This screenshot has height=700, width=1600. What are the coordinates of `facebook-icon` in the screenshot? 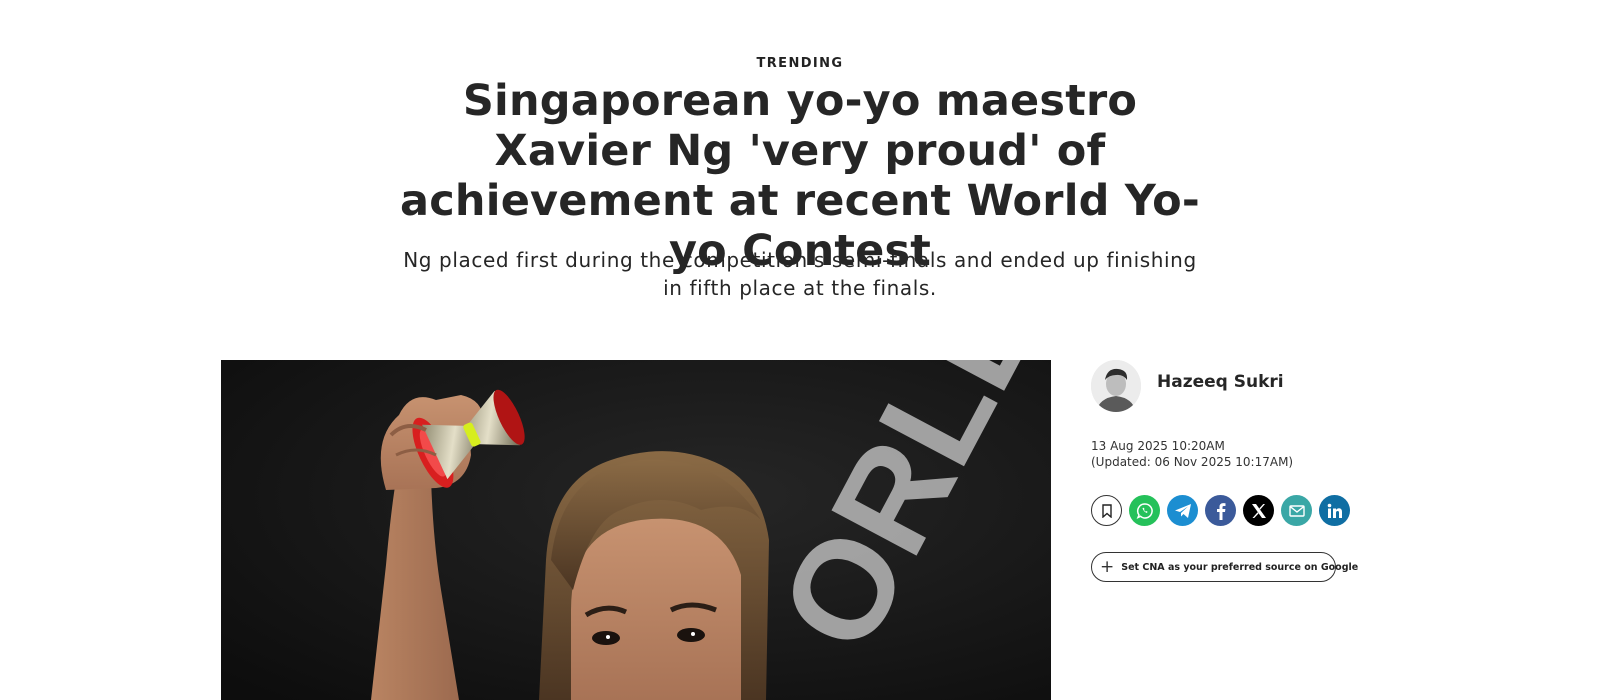 It's located at (1220, 511).